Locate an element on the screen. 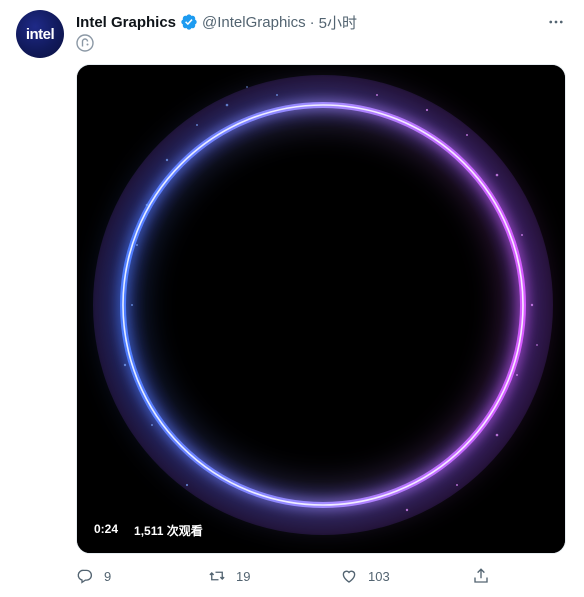 The image size is (584, 597). like-button: 103 is located at coordinates (370, 576).